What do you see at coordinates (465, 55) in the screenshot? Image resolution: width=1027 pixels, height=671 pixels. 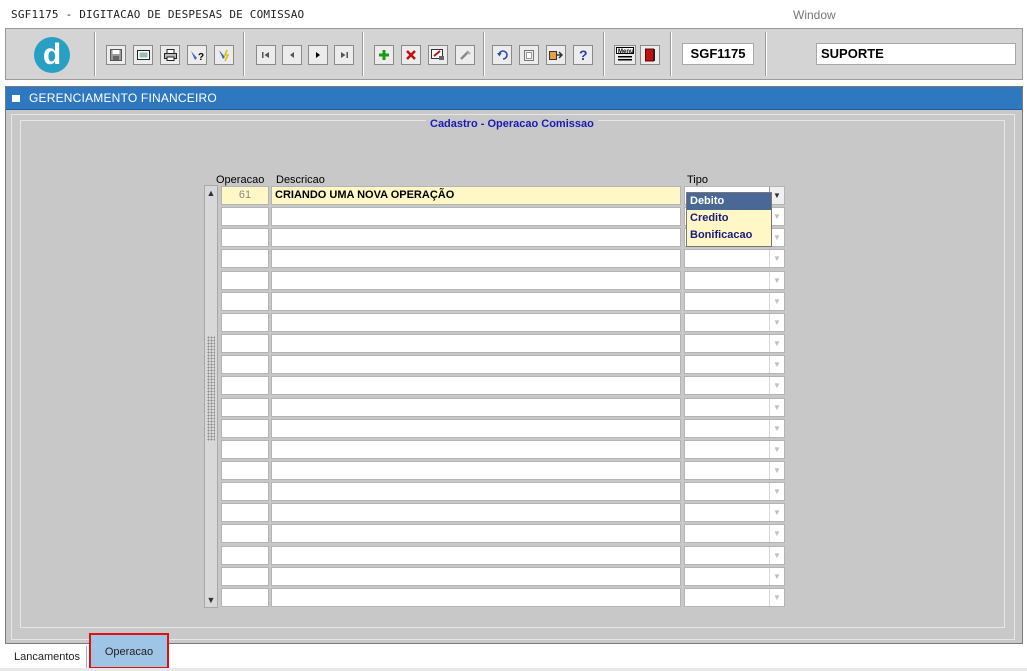 I see `clear-record-icon` at bounding box center [465, 55].